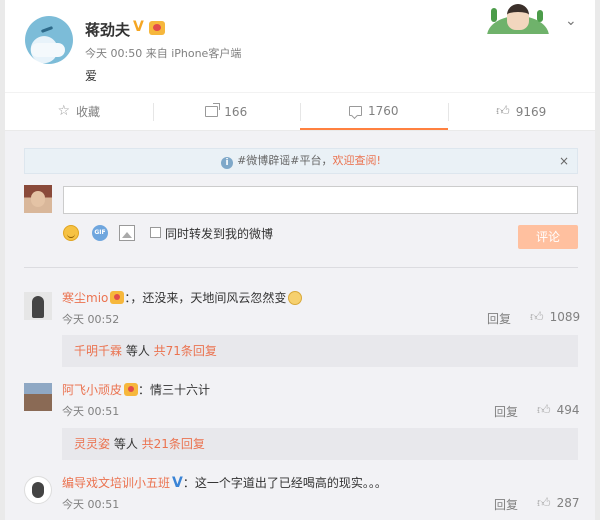  I want to click on comment-like-button: 👍︎ 1089, so click(555, 317).